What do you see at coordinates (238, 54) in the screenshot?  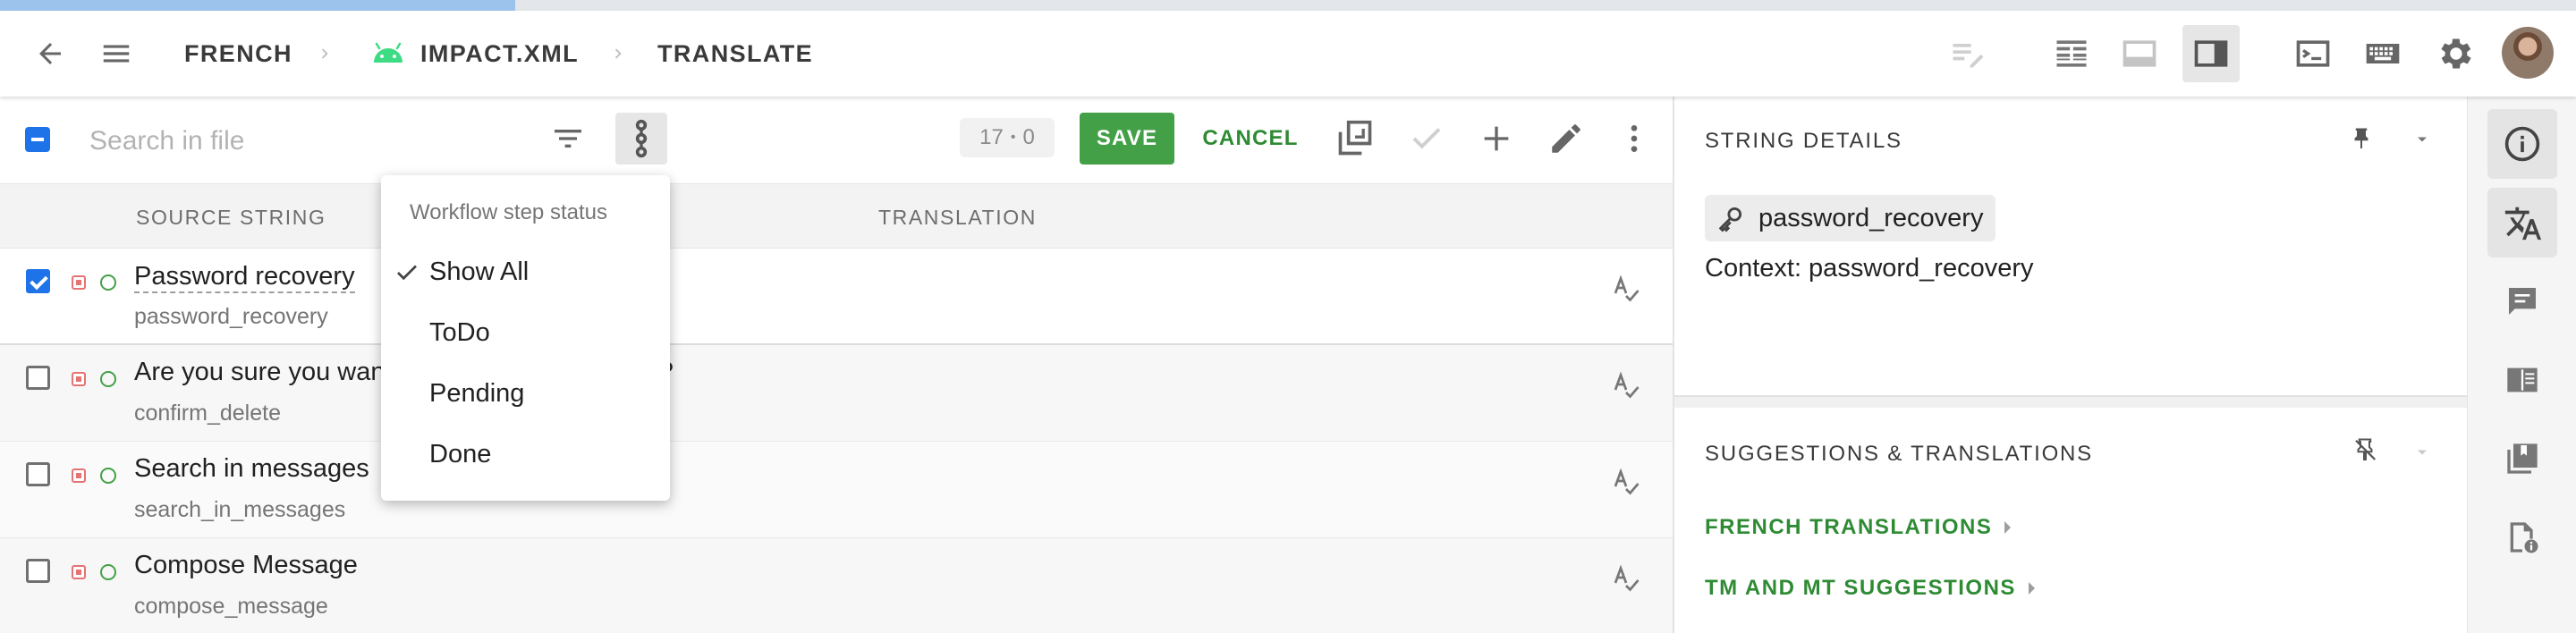 I see `breadcrumb-language: FRENCH` at bounding box center [238, 54].